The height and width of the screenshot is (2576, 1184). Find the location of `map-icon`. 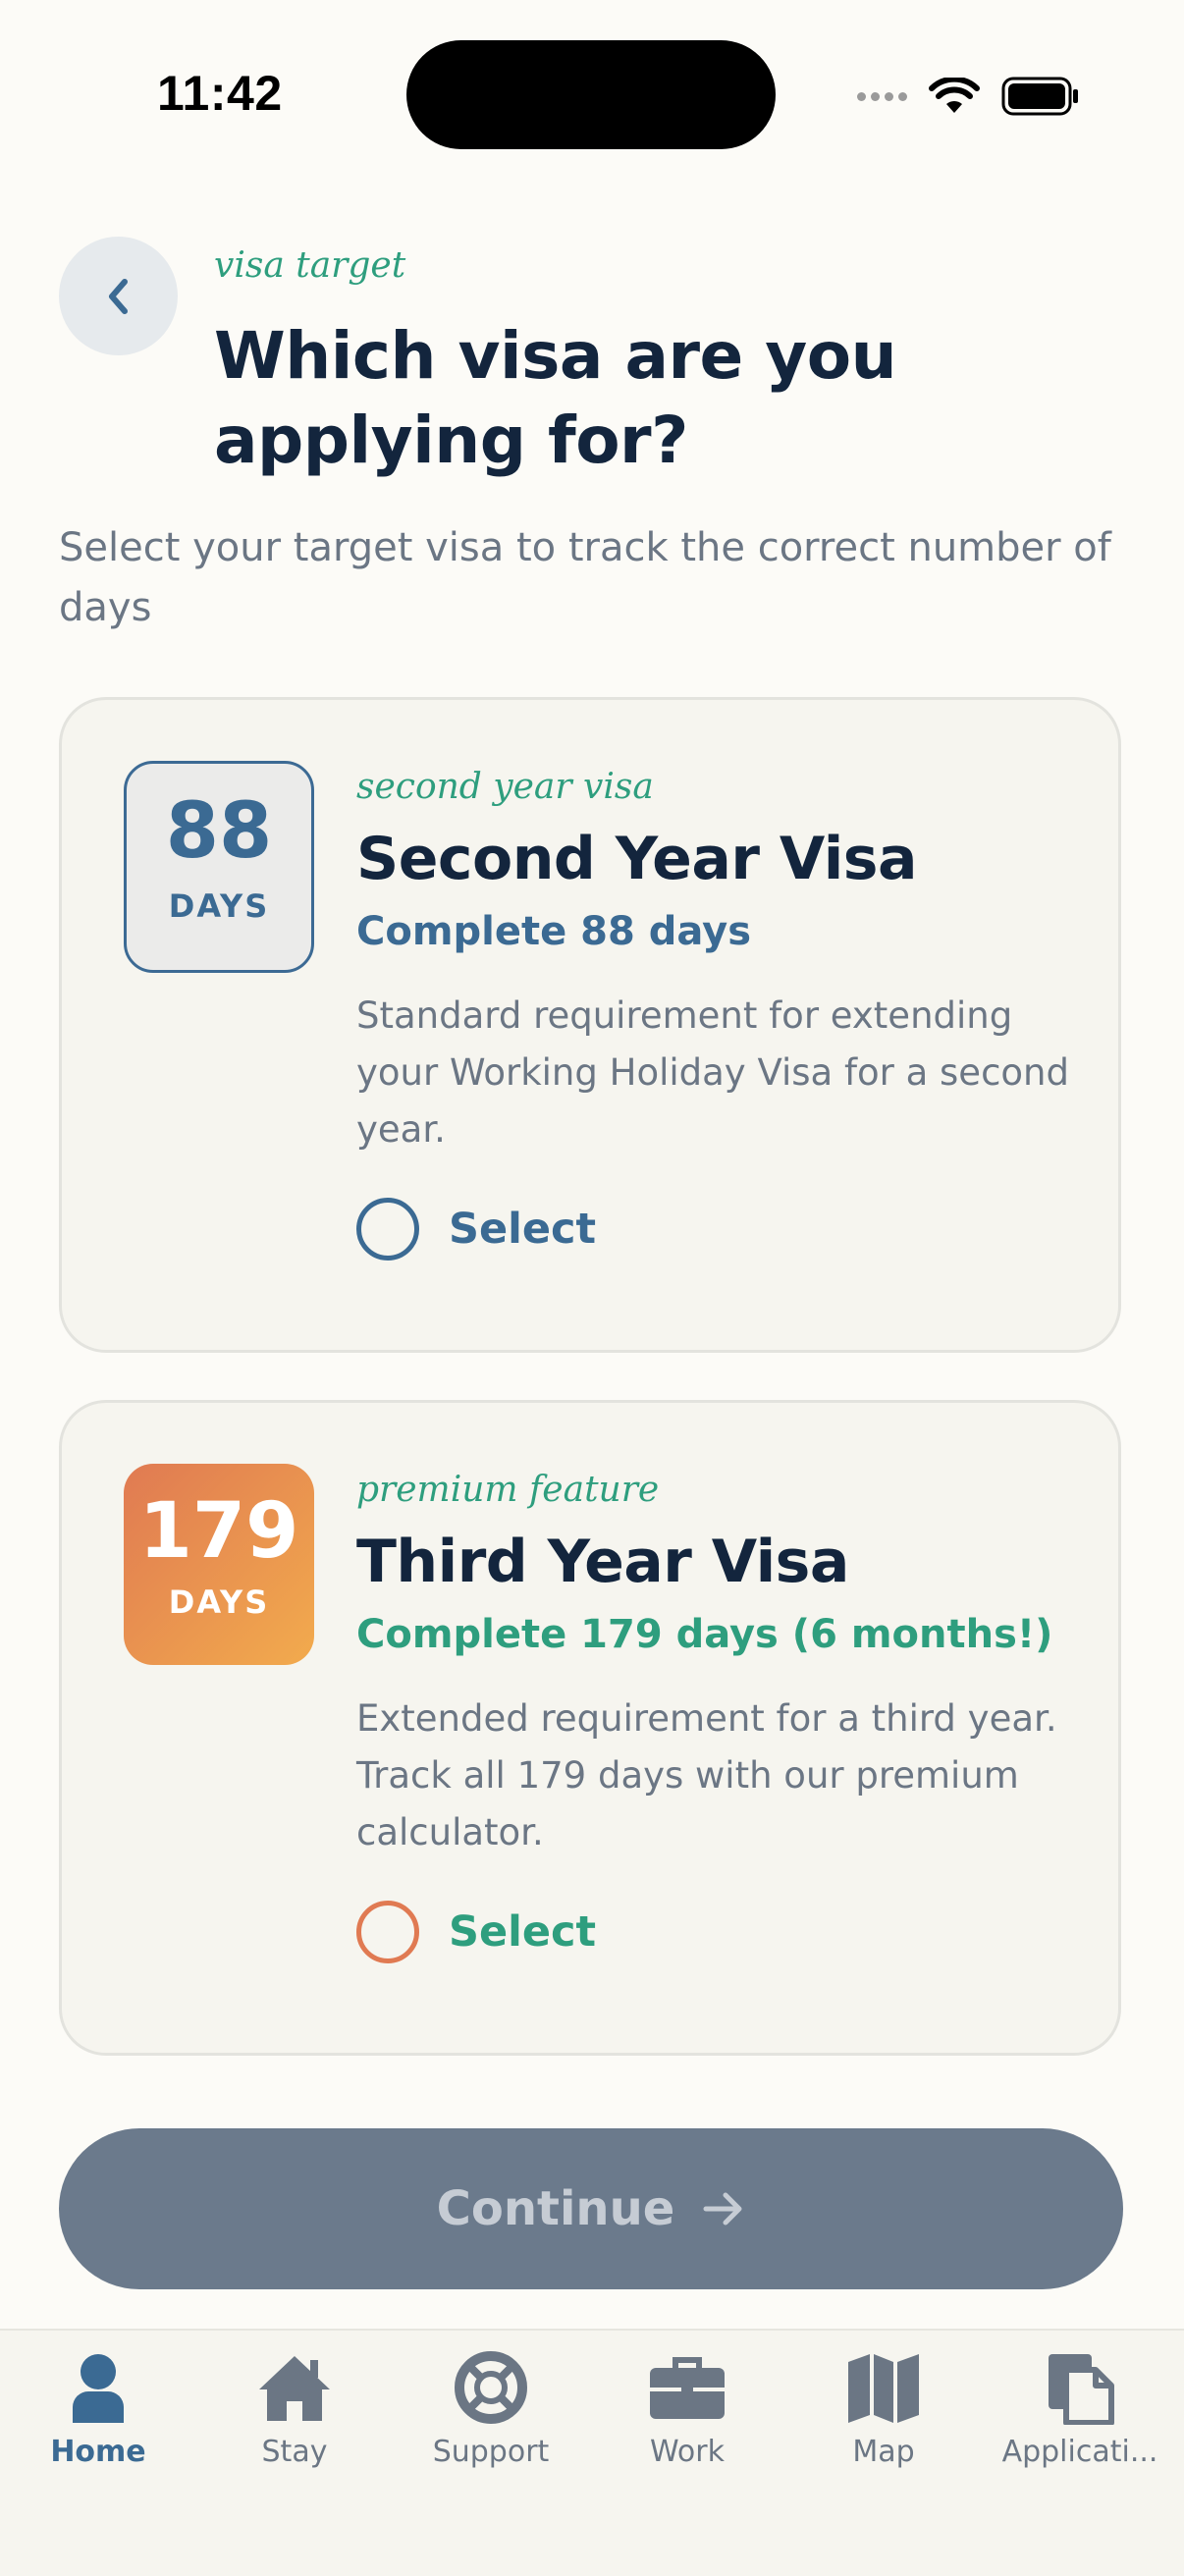

map-icon is located at coordinates (883, 2388).